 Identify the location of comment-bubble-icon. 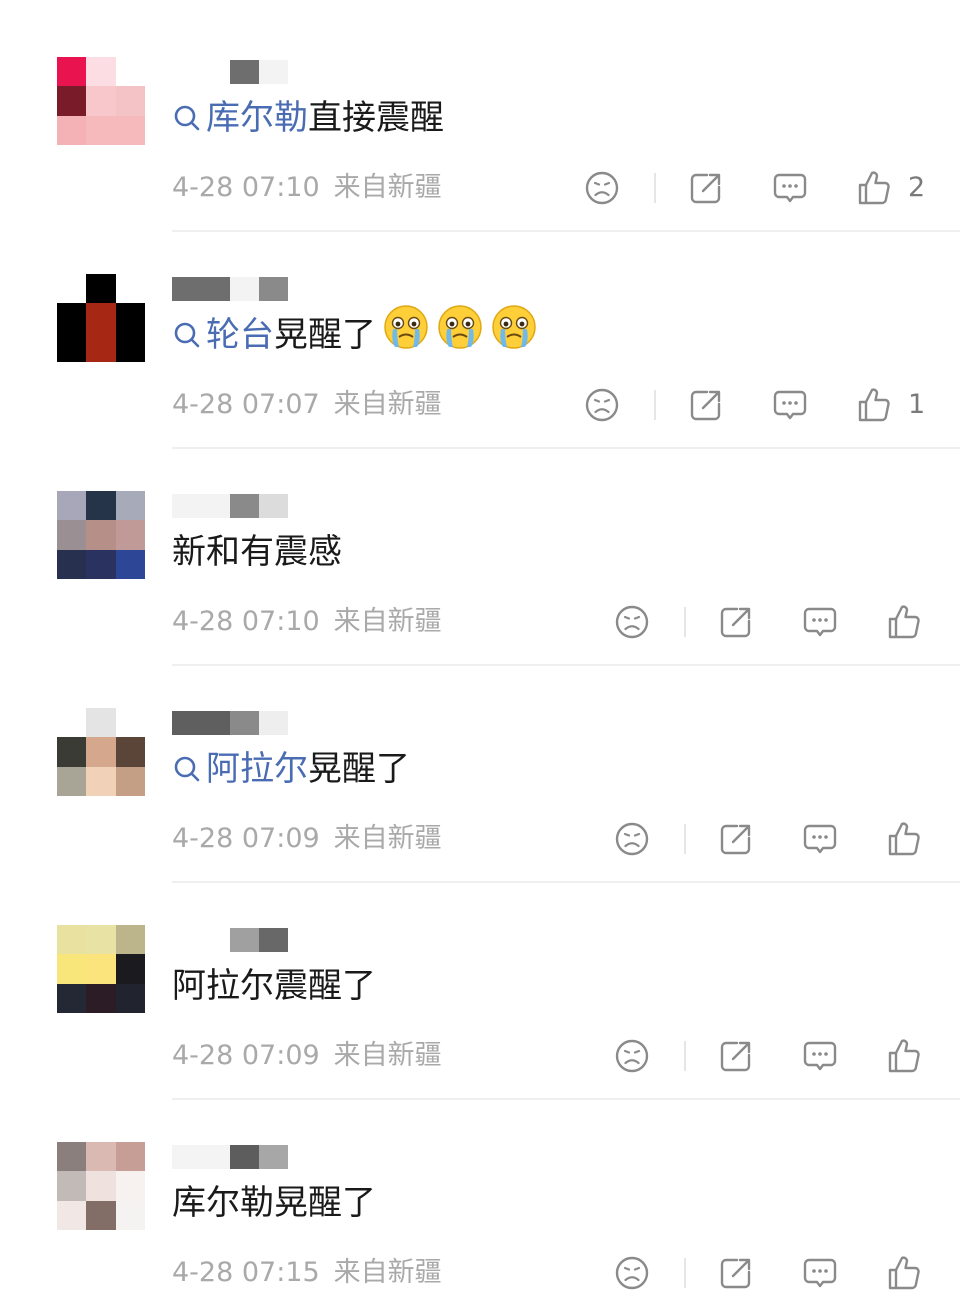
(790, 188).